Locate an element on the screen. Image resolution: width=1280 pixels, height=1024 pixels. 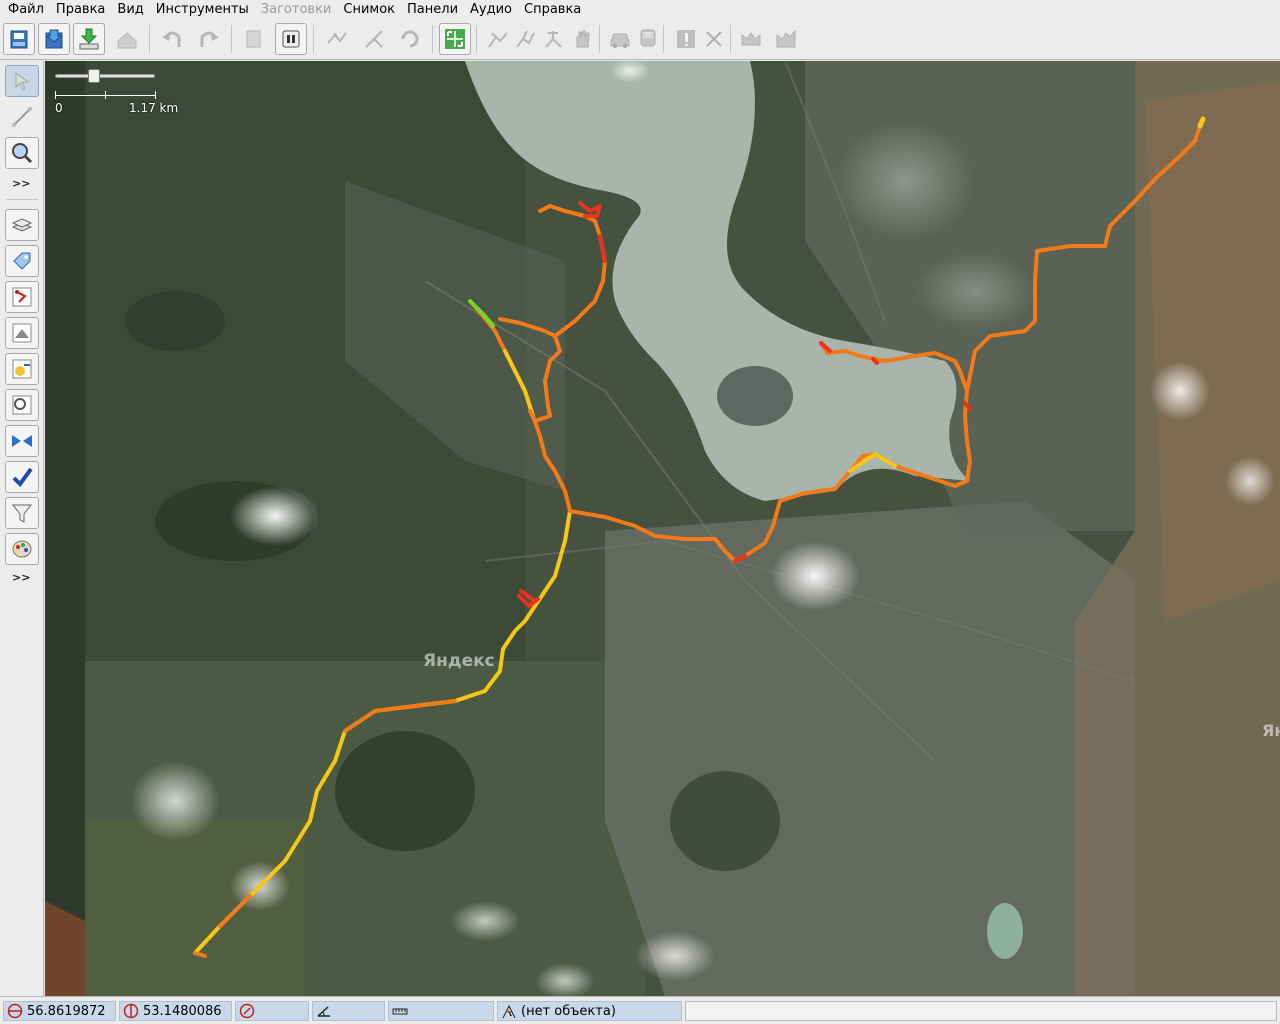
preferences-button is located at coordinates (291, 39).